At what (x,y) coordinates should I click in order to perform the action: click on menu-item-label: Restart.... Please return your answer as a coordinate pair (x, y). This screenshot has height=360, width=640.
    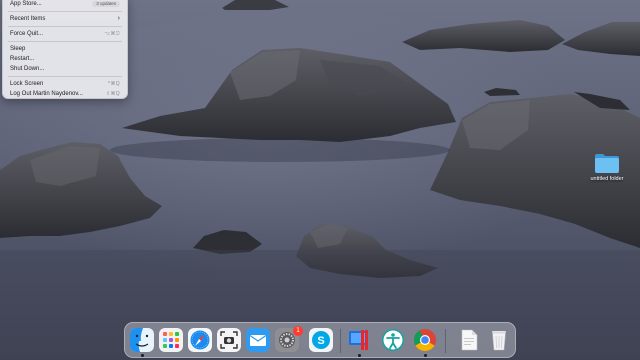
    Looking at the image, I should click on (22, 59).